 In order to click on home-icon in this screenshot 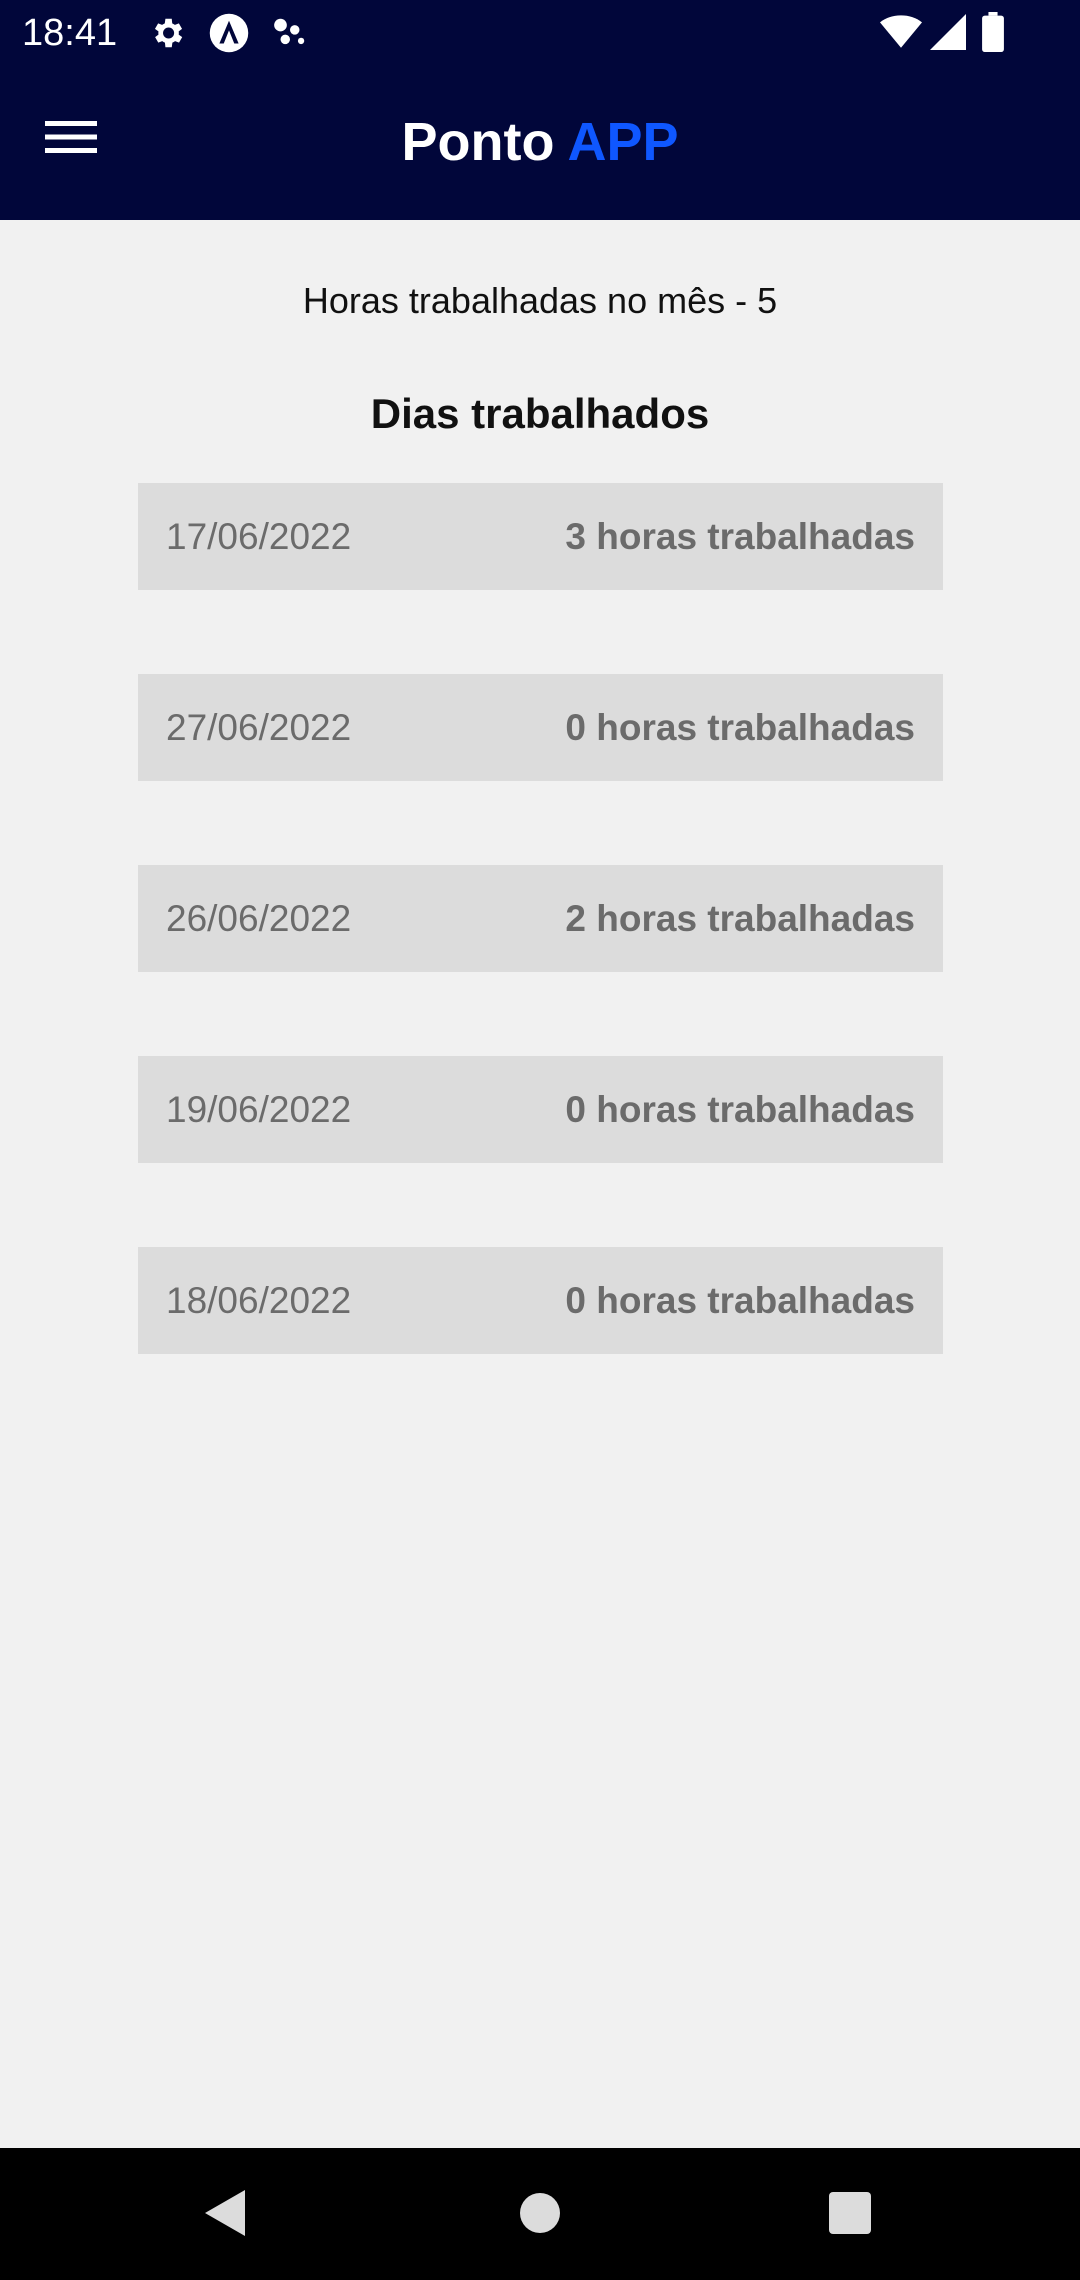, I will do `click(540, 2215)`.